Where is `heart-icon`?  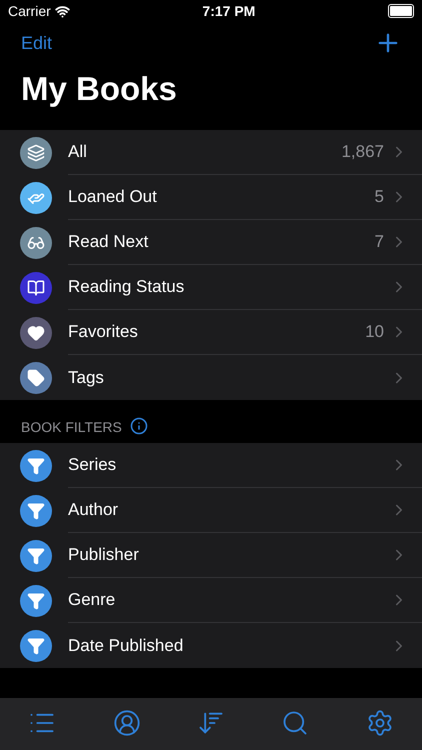
heart-icon is located at coordinates (36, 333).